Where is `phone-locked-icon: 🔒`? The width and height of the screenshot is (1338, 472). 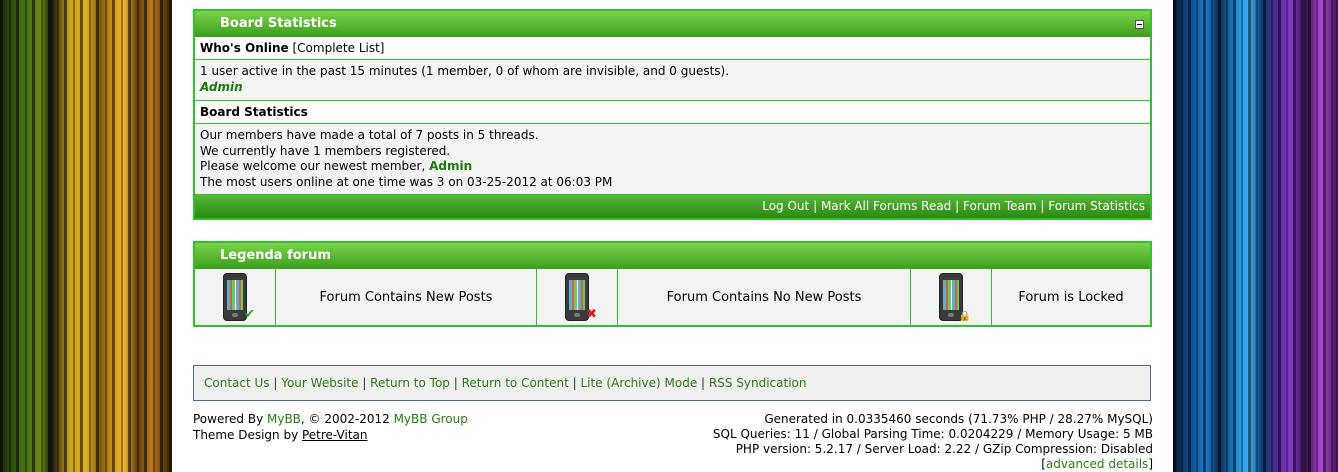
phone-locked-icon: 🔒 is located at coordinates (955, 297).